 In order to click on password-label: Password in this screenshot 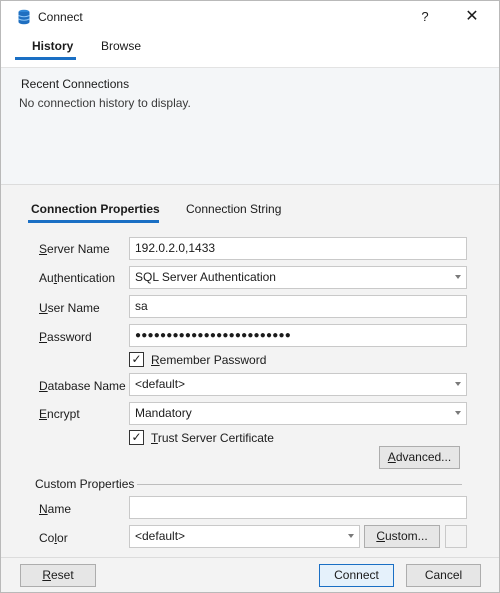, I will do `click(65, 337)`.